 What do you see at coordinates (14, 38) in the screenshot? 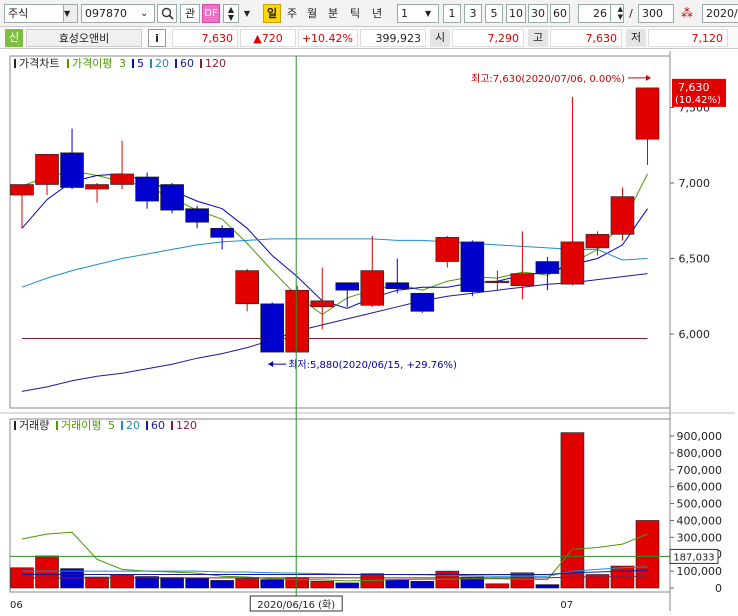
I see `new-stock-badge: 신` at bounding box center [14, 38].